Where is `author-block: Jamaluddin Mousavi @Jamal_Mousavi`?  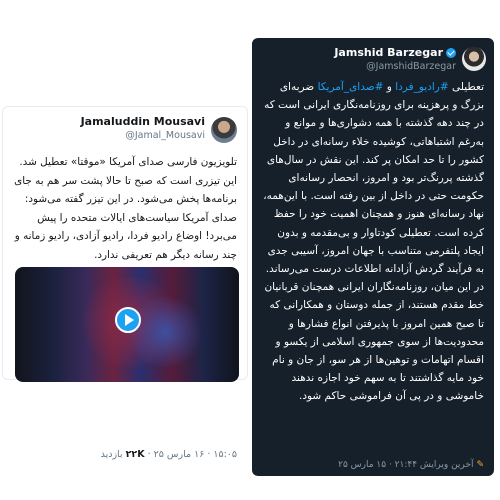 author-block: Jamaluddin Mousavi @Jamal_Mousavi is located at coordinates (143, 128).